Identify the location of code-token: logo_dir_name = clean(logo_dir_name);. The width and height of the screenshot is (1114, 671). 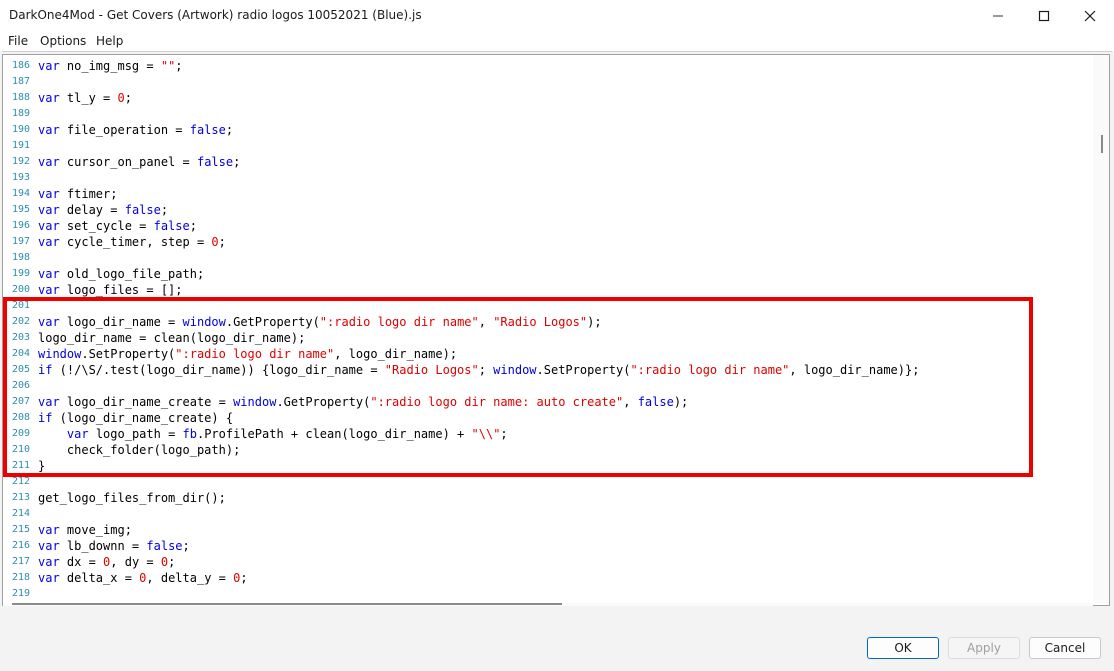
(172, 338).